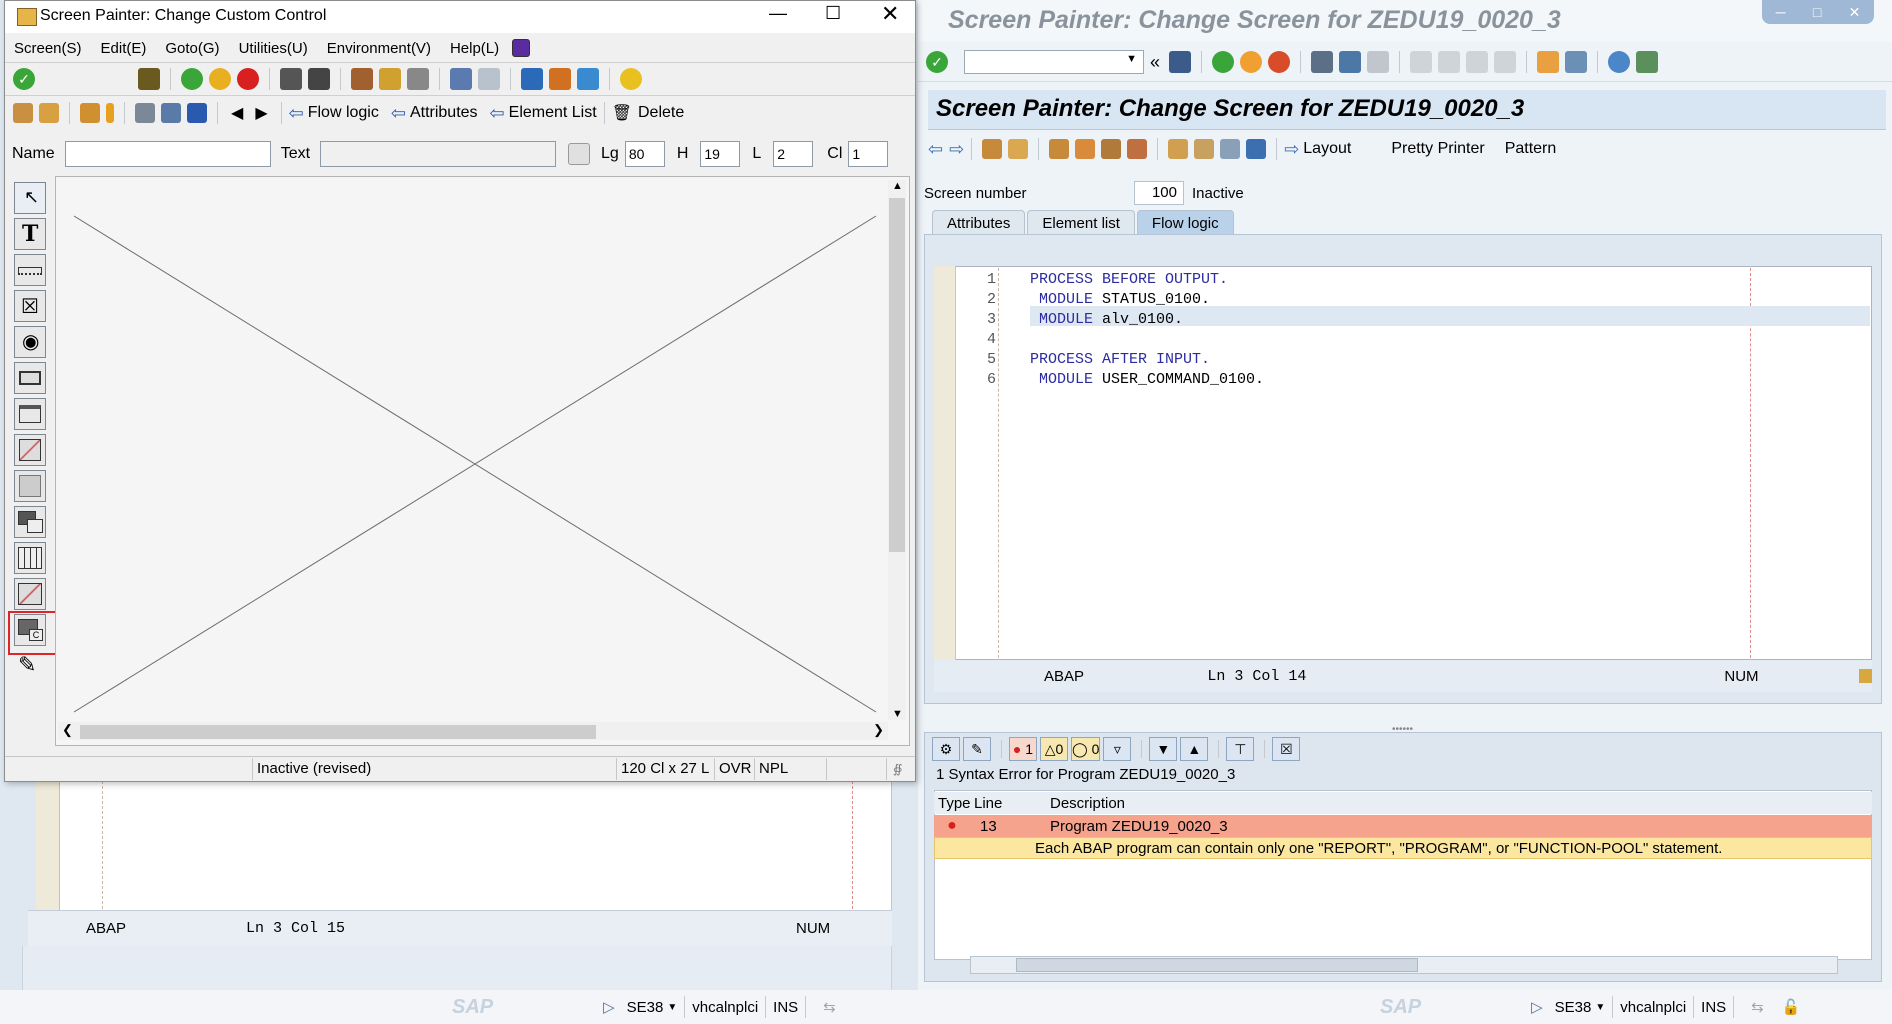 The image size is (1892, 1024). Describe the element at coordinates (661, 113) in the screenshot. I see `delete-button: Delete` at that location.